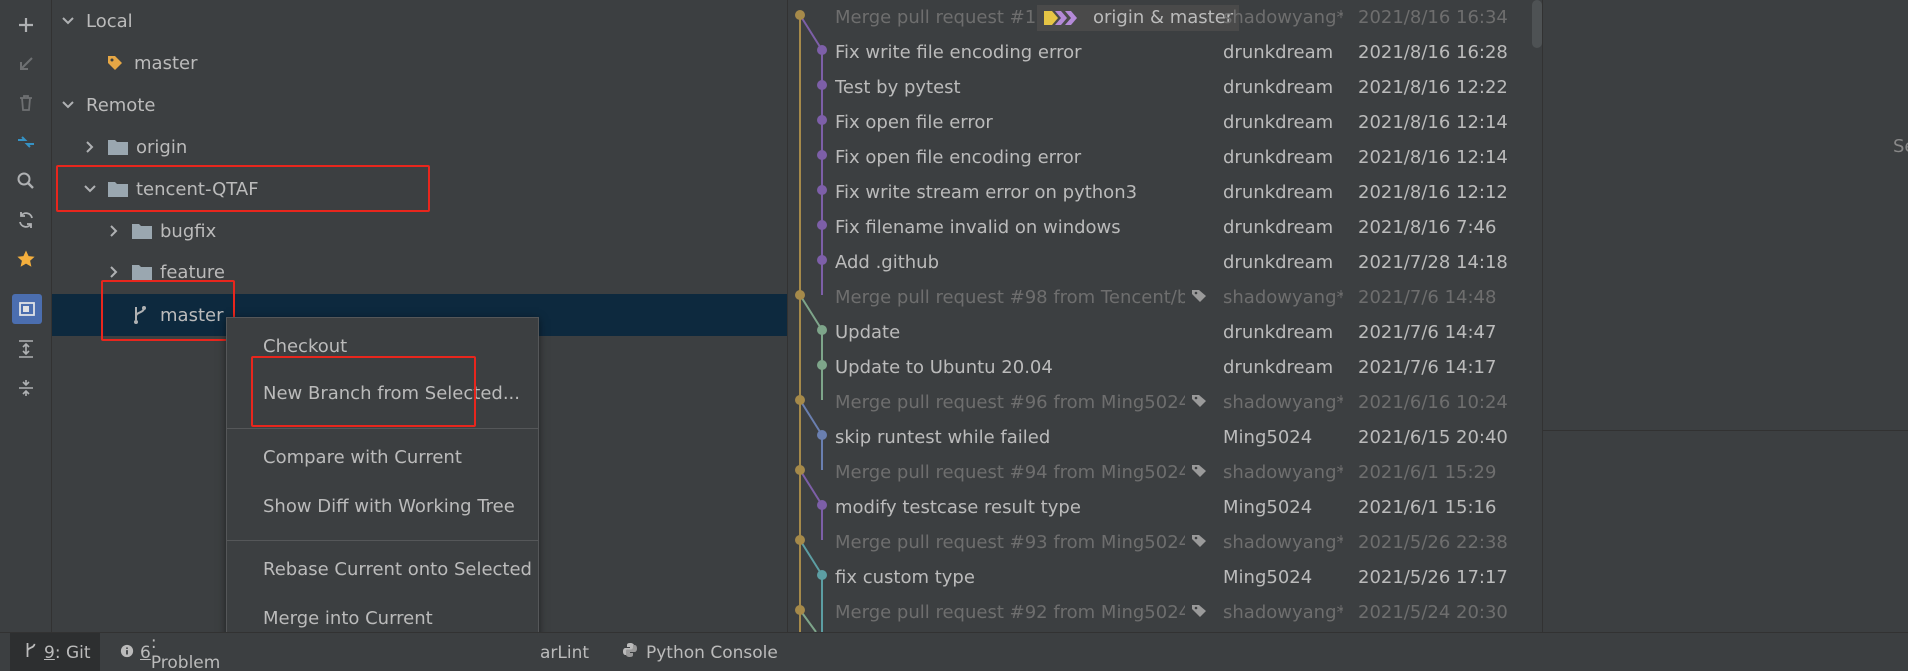 The width and height of the screenshot is (1908, 671). I want to click on panel-divider, so click(1725, 430).